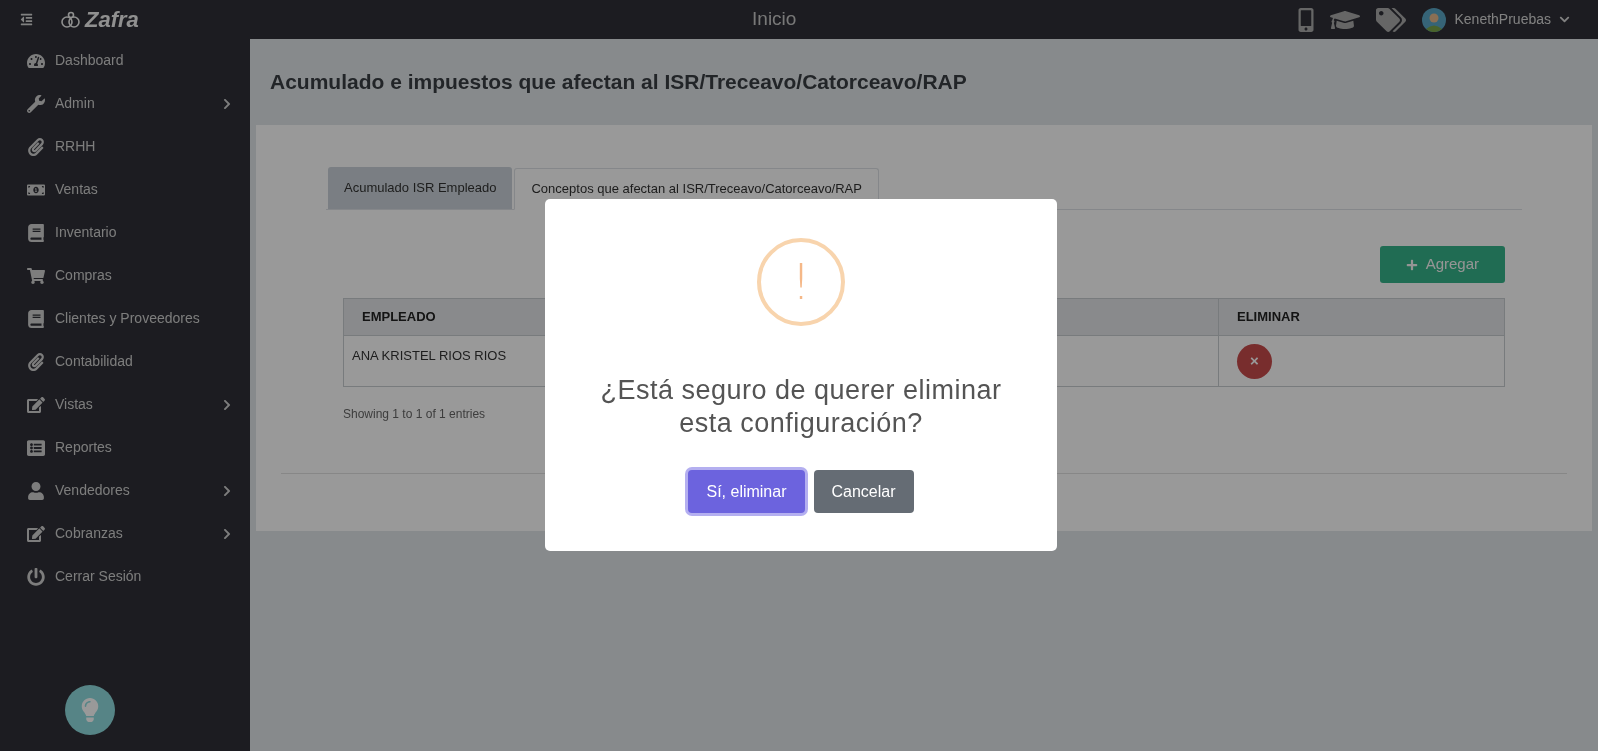 Image resolution: width=1598 pixels, height=751 pixels. What do you see at coordinates (125, 232) in the screenshot?
I see `sidebar-item: Inventario` at bounding box center [125, 232].